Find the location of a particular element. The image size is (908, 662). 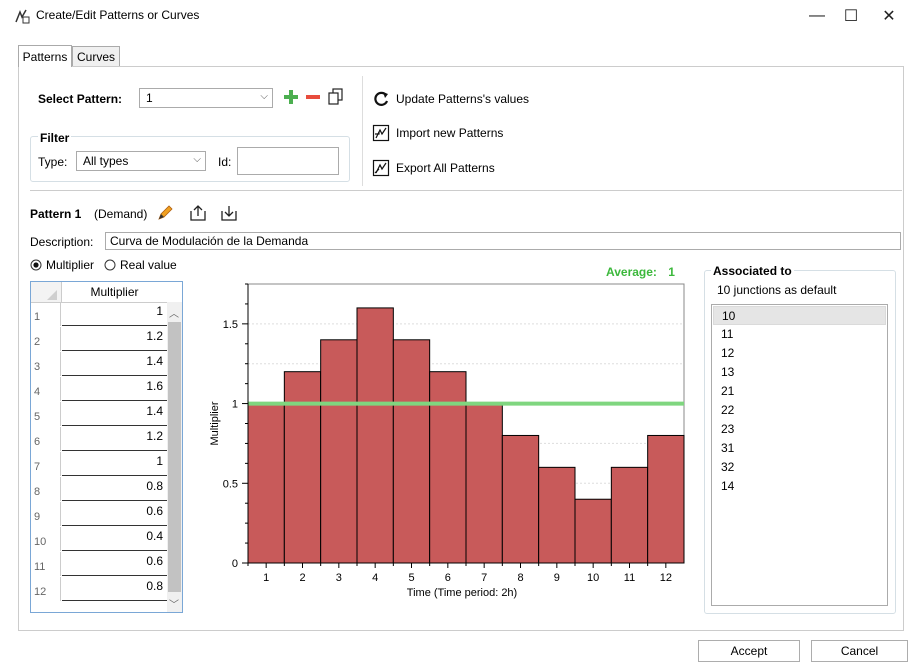

associated-list-item: 13 is located at coordinates (799, 372).